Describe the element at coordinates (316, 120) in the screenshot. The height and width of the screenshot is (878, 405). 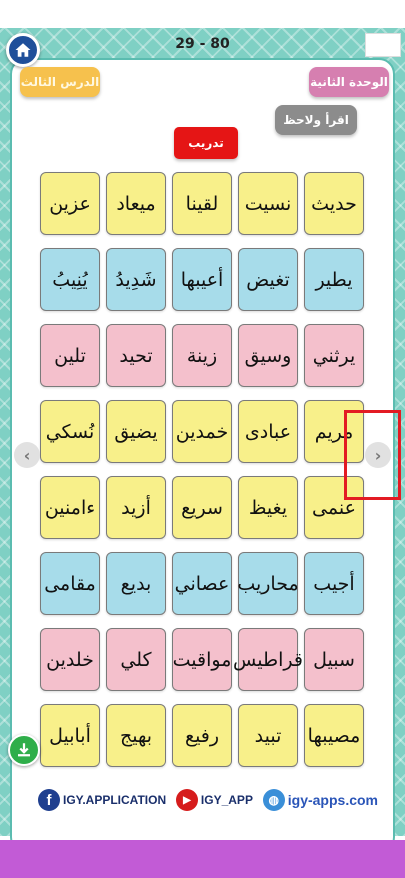
I see `read-and-note-button: اقرأ ولاحظ` at that location.